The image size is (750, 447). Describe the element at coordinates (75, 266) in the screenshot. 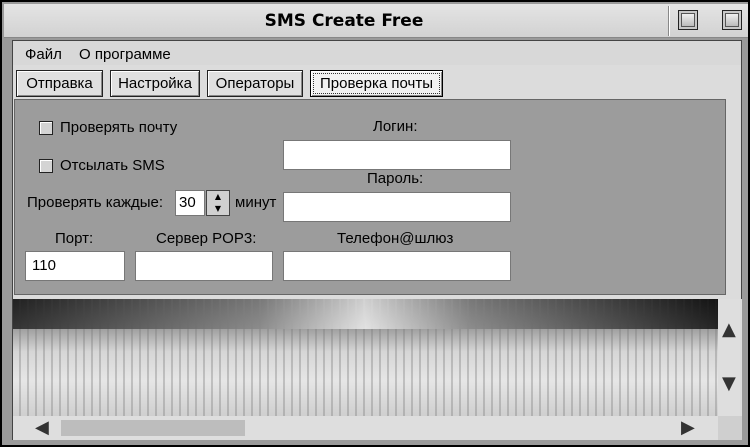

I see `port-input: 110` at that location.